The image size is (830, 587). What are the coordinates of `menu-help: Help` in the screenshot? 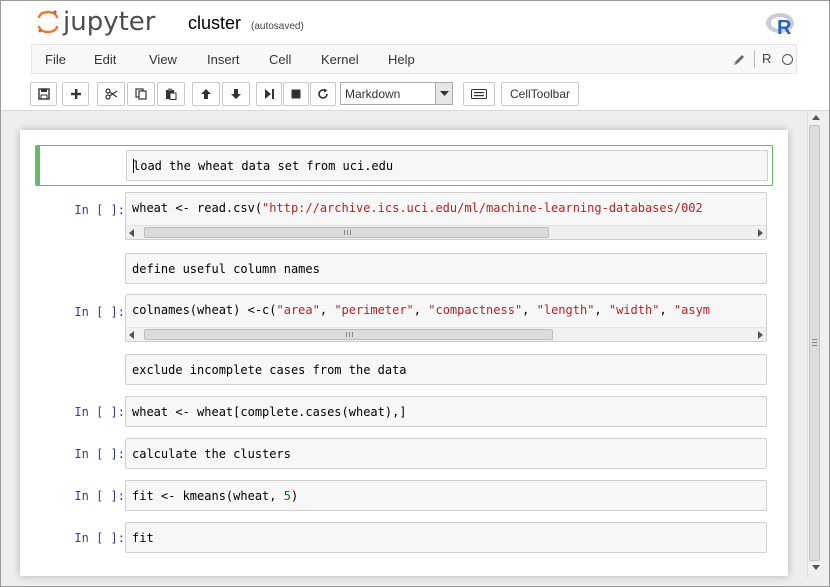 It's located at (401, 59).